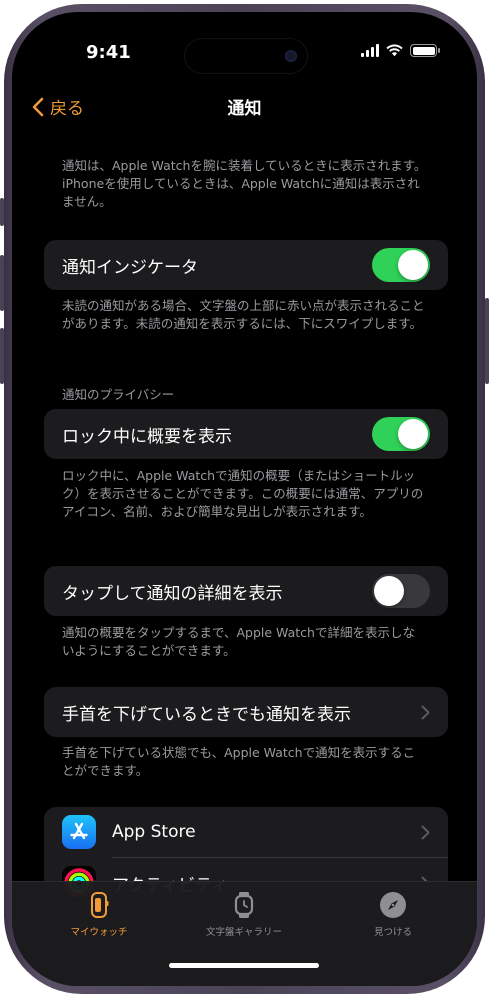 This screenshot has width=489, height=998. I want to click on tap-for-details-row: タップして通知の詳細を表示, so click(246, 591).